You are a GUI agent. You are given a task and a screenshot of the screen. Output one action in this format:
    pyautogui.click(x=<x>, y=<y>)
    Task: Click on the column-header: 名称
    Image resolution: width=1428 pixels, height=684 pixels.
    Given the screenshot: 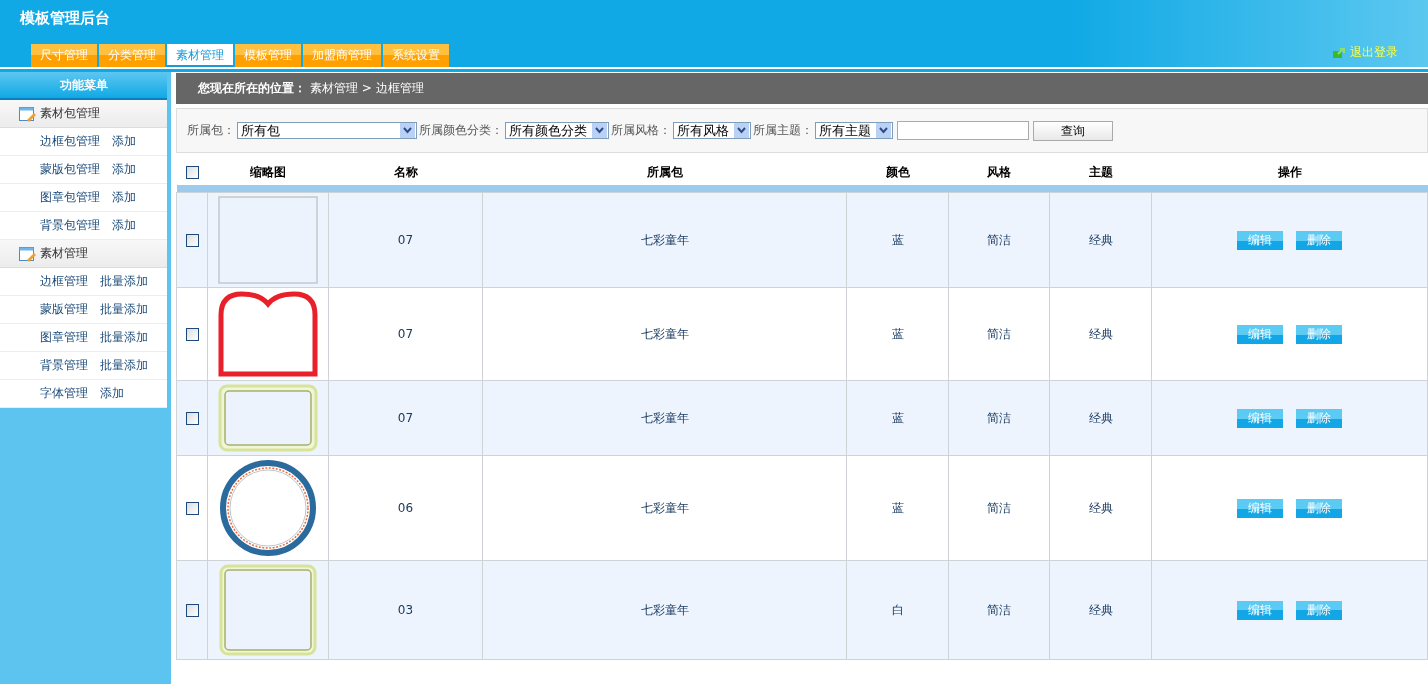 What is the action you would take?
    pyautogui.click(x=405, y=171)
    